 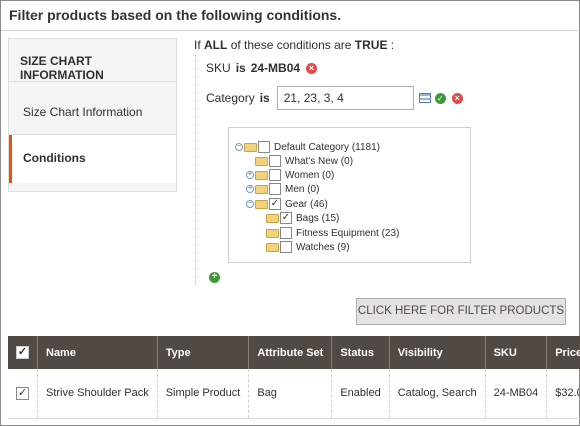 What do you see at coordinates (92, 60) in the screenshot?
I see `tabs-header: SIZE CHART INFORMATION` at bounding box center [92, 60].